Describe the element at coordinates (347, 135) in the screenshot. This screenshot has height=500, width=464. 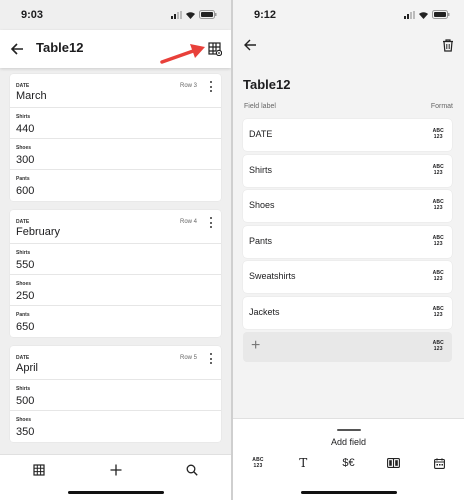
I see `field-item: DATE ABC 123` at that location.